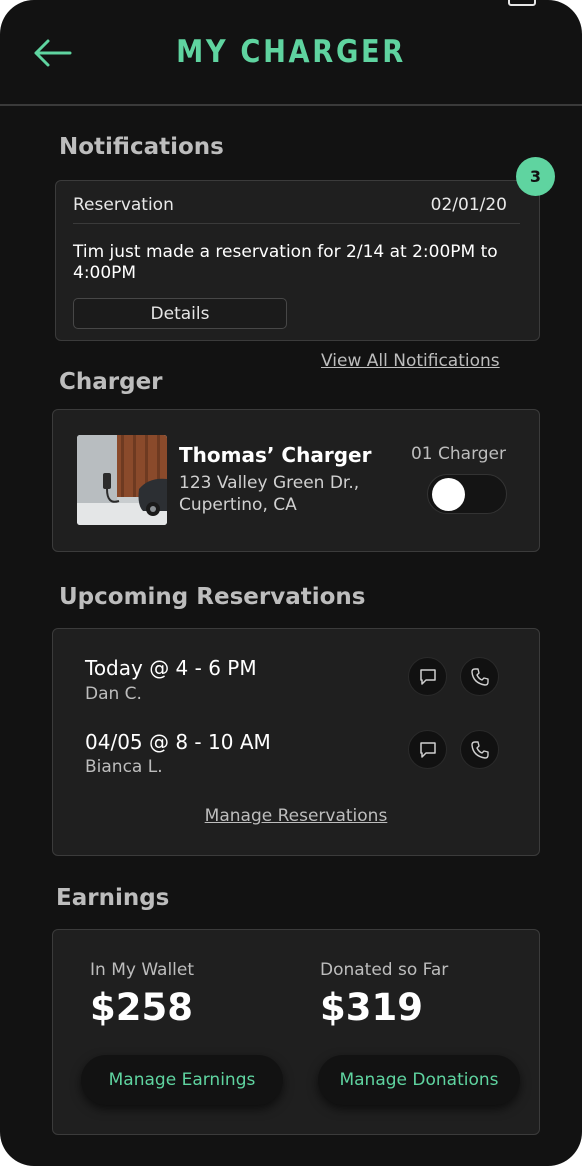 Image resolution: width=582 pixels, height=1166 pixels. What do you see at coordinates (141, 1007) in the screenshot?
I see `wallet-value: $258` at bounding box center [141, 1007].